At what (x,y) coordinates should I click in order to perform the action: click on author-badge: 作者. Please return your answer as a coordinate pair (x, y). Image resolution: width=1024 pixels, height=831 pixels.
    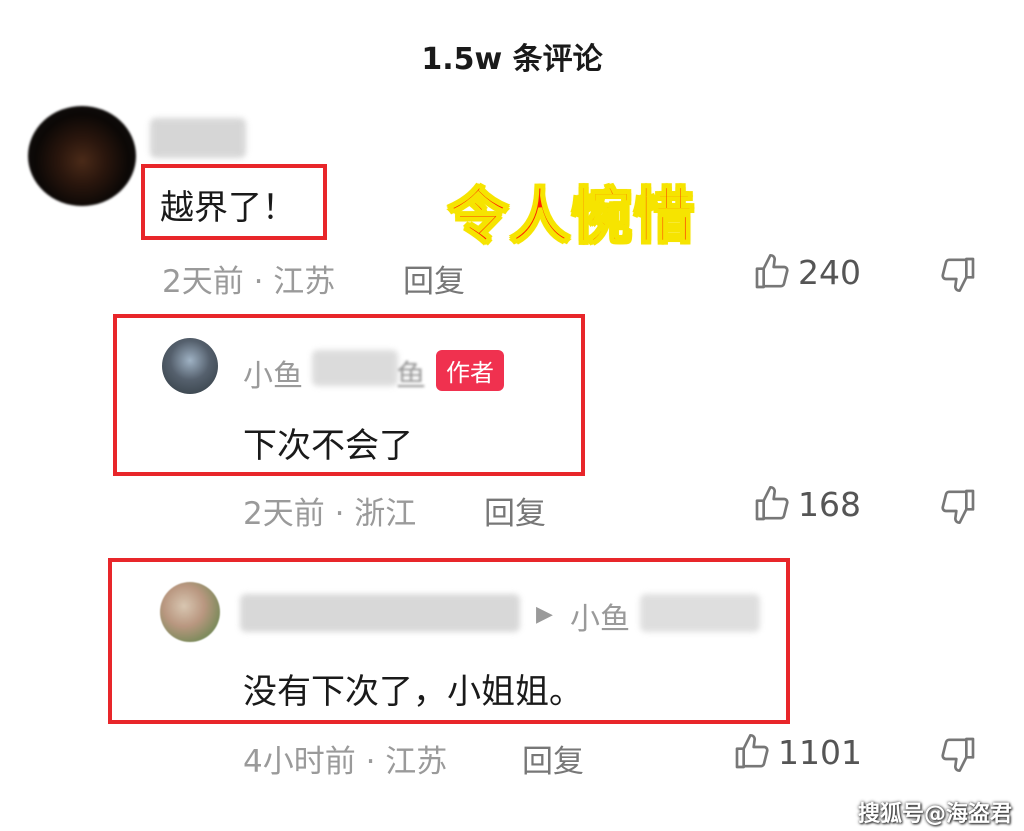
    Looking at the image, I should click on (470, 370).